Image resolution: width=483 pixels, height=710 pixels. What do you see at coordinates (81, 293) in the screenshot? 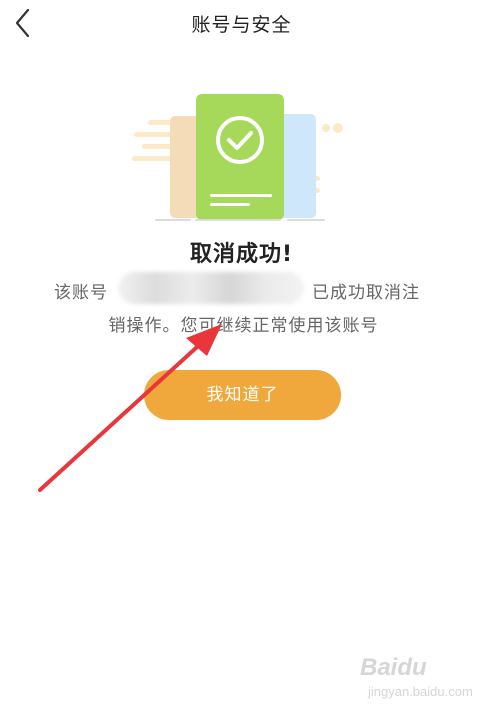
I see `desc-prefix: 该账号` at bounding box center [81, 293].